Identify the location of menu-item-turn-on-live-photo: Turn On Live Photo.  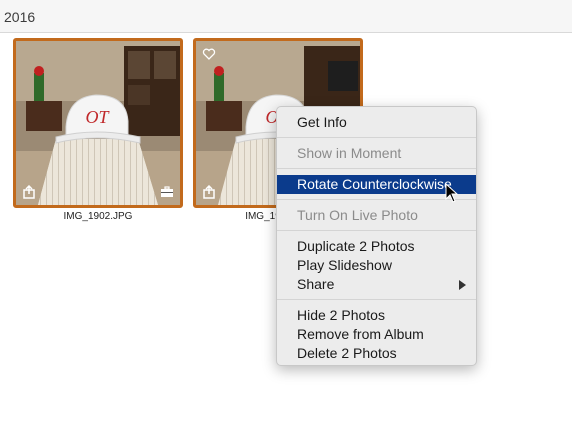
(357, 215).